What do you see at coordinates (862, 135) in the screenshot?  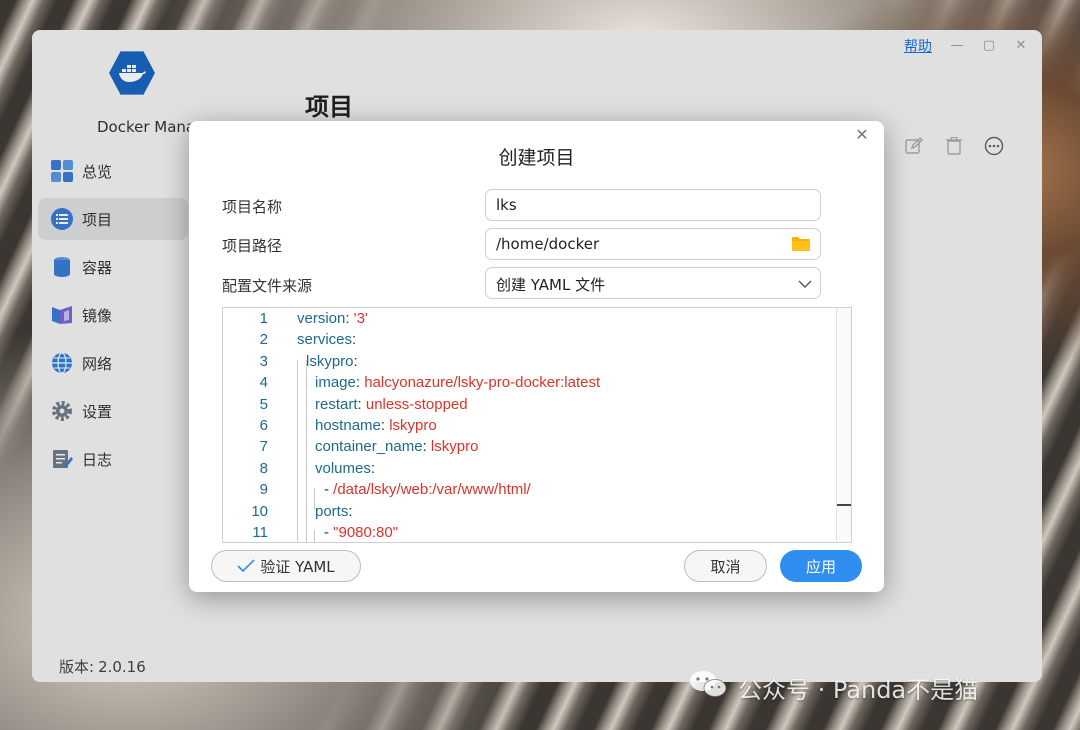 I see `dialog-close-icon: ✕` at bounding box center [862, 135].